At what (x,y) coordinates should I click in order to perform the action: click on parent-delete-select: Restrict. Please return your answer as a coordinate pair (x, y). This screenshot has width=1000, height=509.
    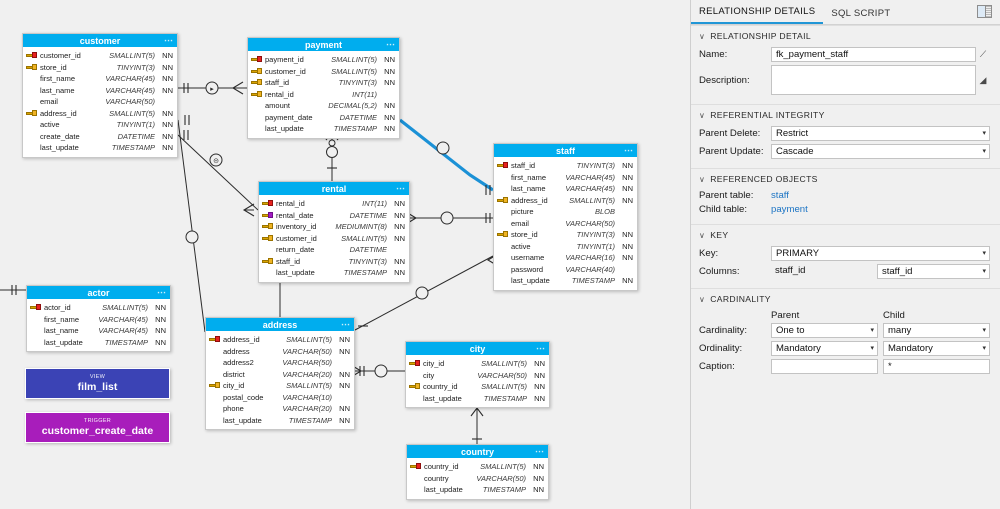
    Looking at the image, I should click on (880, 133).